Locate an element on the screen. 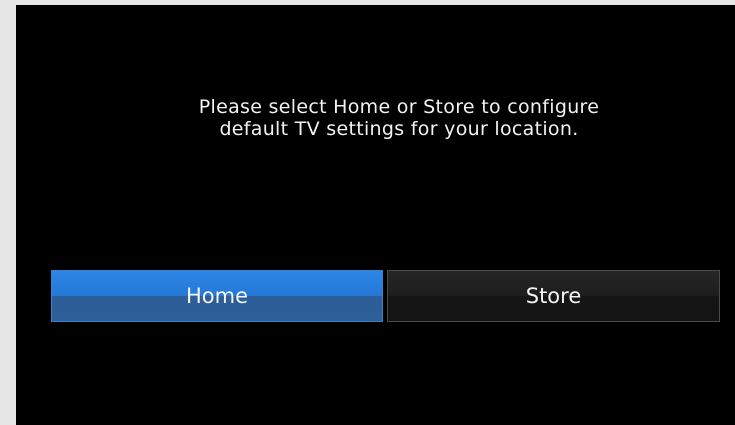 The width and height of the screenshot is (735, 425). store-button: Store is located at coordinates (553, 296).